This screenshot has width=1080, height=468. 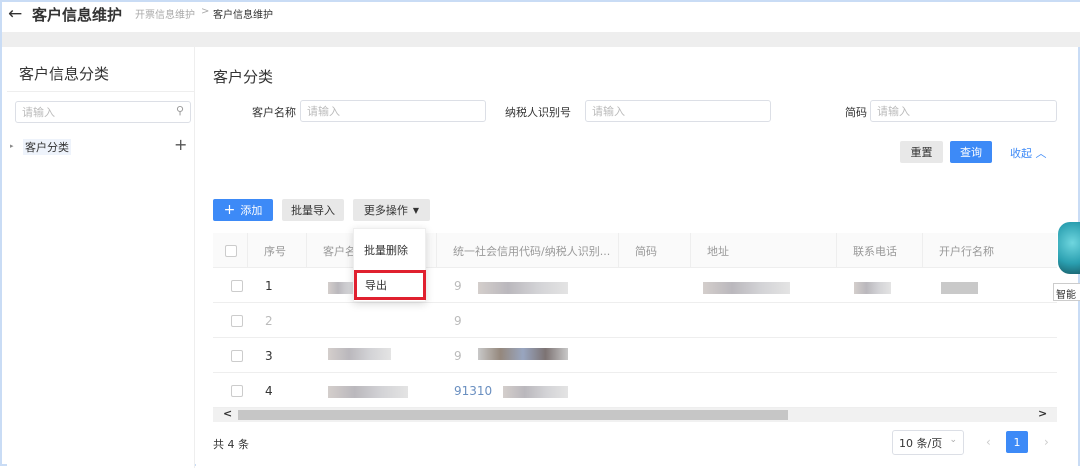 I want to click on column-header-address: 地址, so click(x=764, y=250).